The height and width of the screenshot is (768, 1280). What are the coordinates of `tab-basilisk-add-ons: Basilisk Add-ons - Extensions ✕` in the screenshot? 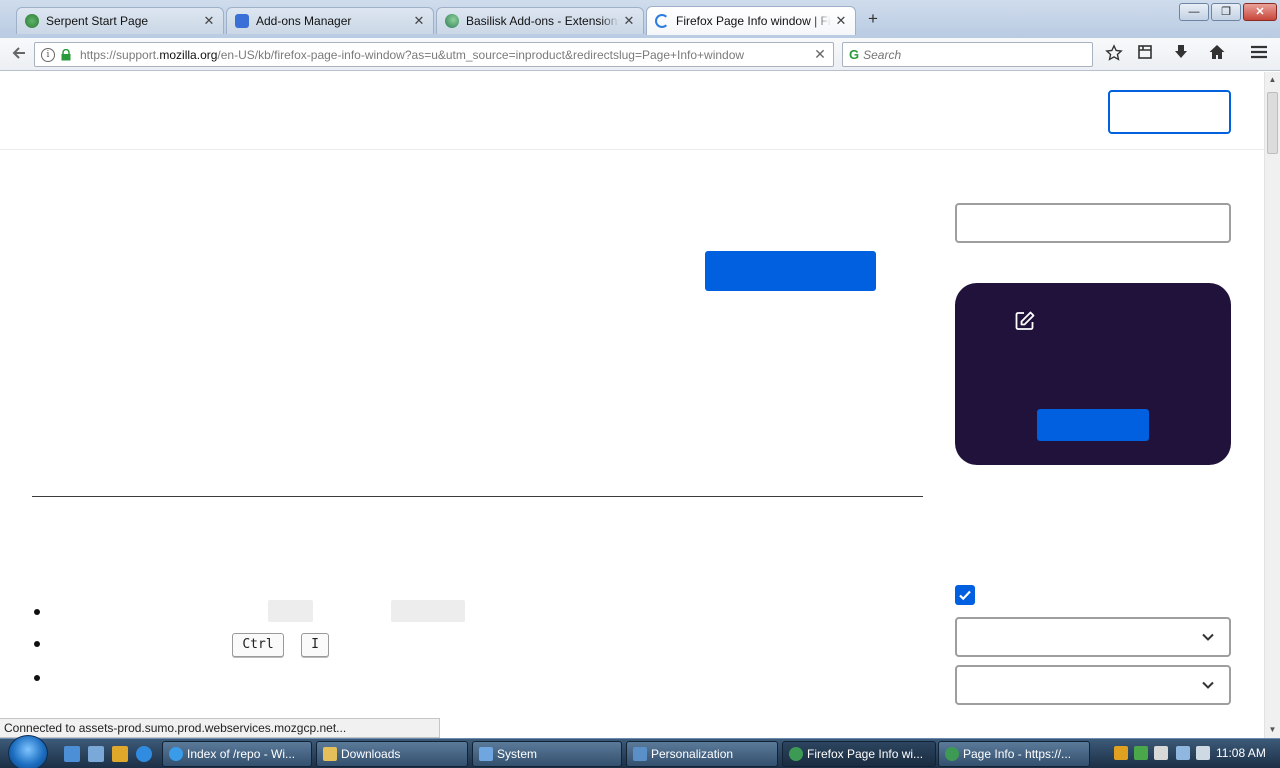 It's located at (540, 20).